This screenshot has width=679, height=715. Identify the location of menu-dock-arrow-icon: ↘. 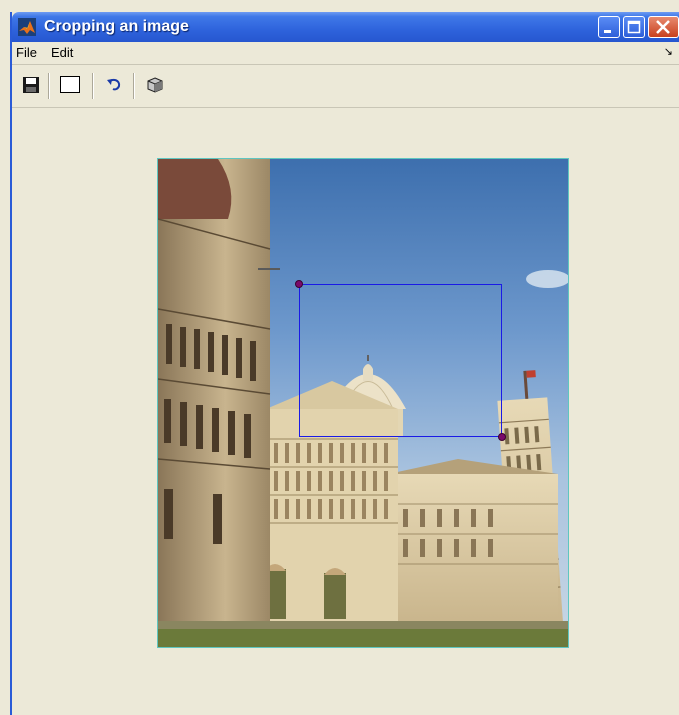
(668, 51).